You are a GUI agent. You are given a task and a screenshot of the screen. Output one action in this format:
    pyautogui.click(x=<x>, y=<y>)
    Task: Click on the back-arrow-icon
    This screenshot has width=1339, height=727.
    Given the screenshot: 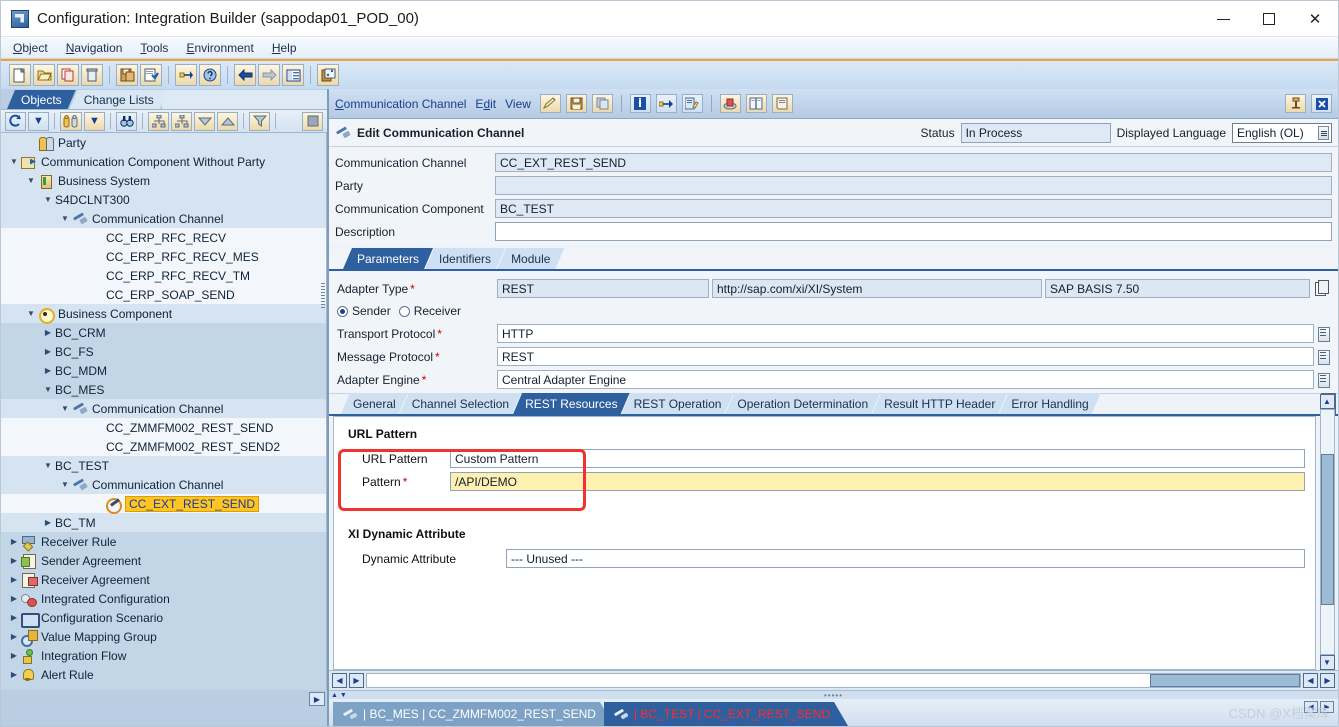 What is the action you would take?
    pyautogui.click(x=245, y=75)
    